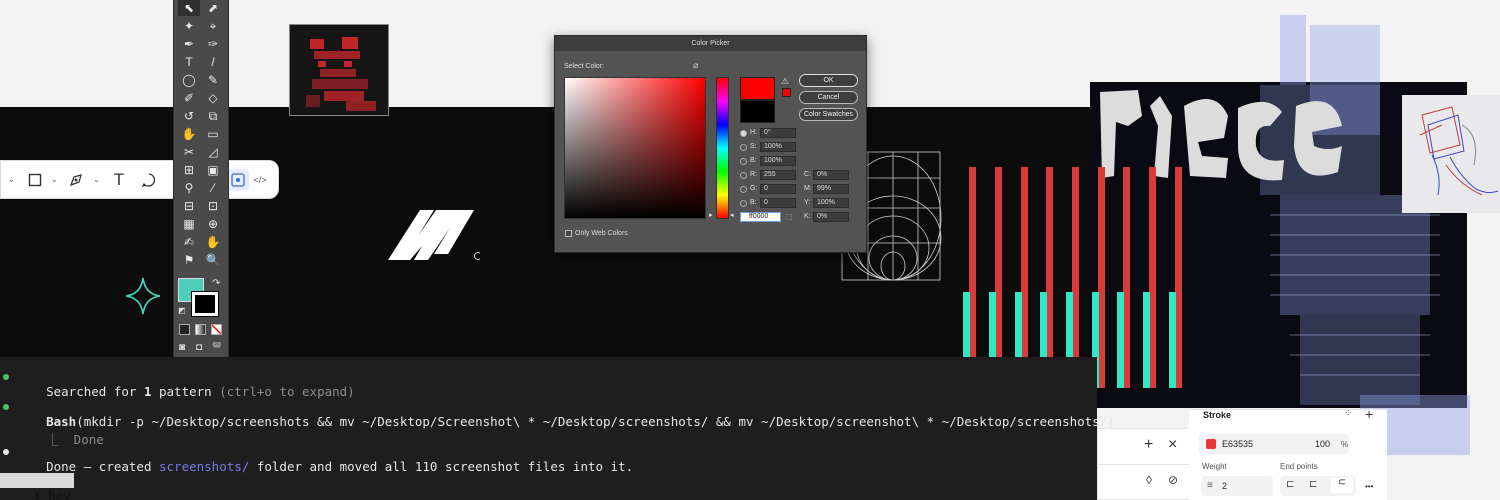  What do you see at coordinates (213, 8) in the screenshot?
I see `direct-selection-tool-icon: ⬈` at bounding box center [213, 8].